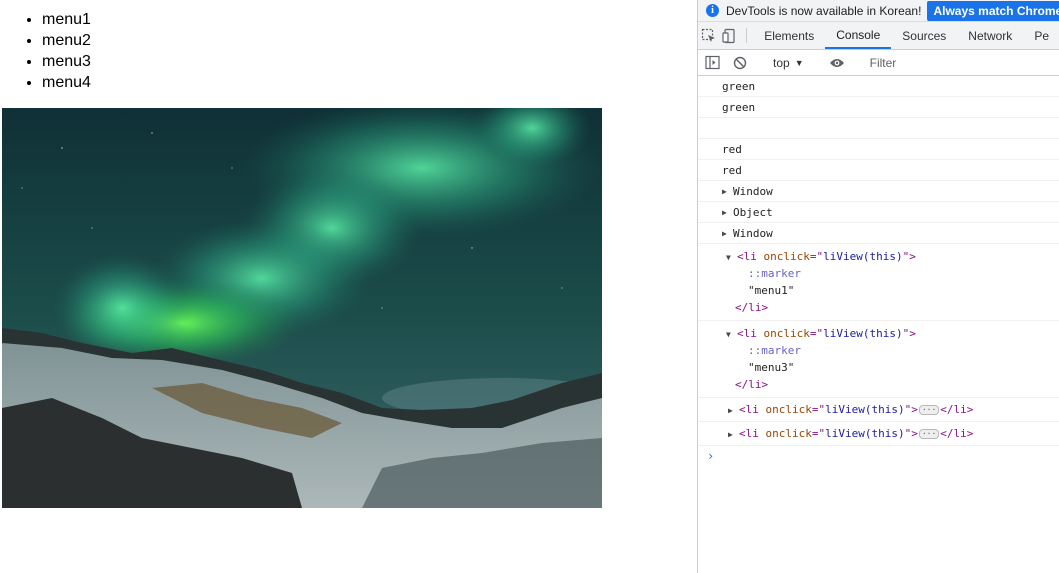 The height and width of the screenshot is (573, 1059). I want to click on context-selector: top ▼, so click(788, 63).